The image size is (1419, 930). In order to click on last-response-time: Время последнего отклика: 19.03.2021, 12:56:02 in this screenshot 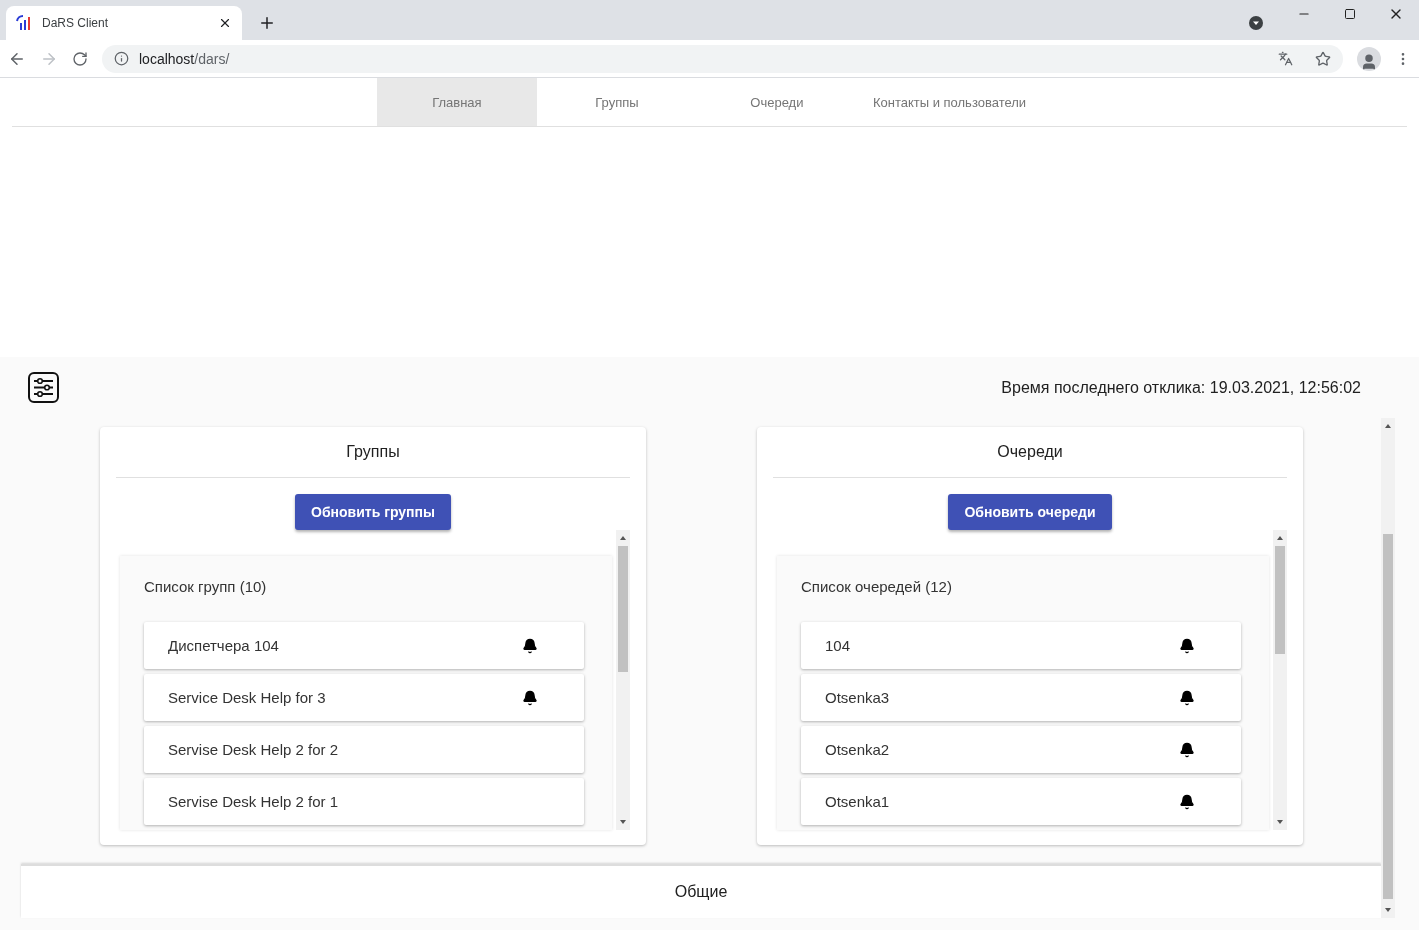, I will do `click(1181, 387)`.